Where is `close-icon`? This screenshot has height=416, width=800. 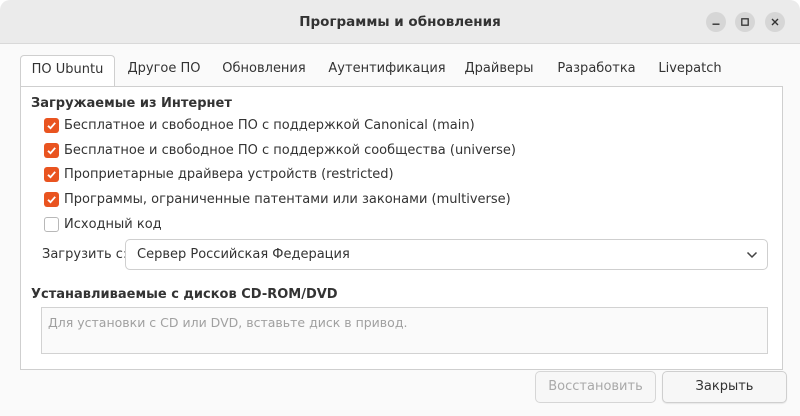 close-icon is located at coordinates (775, 22).